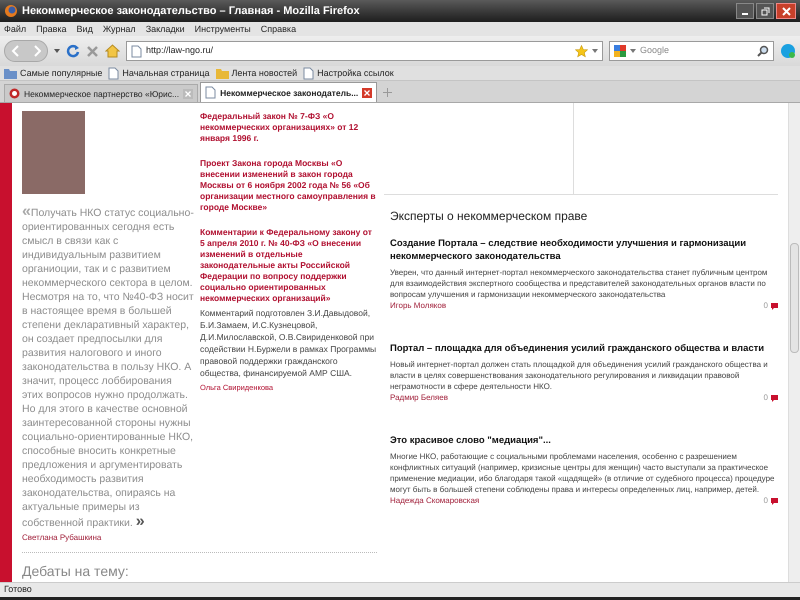 The image size is (800, 600). What do you see at coordinates (61, 73) in the screenshot?
I see `bookmark-link: Самые популярные` at bounding box center [61, 73].